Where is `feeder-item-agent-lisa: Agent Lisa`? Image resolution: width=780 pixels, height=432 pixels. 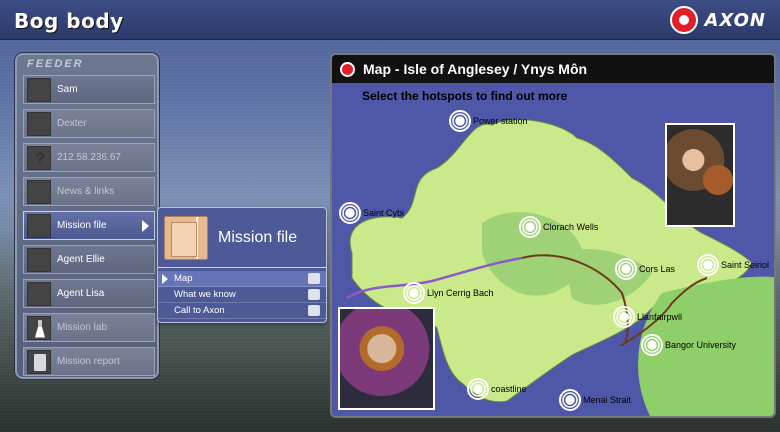 feeder-item-agent-lisa: Agent Lisa is located at coordinates (89, 293).